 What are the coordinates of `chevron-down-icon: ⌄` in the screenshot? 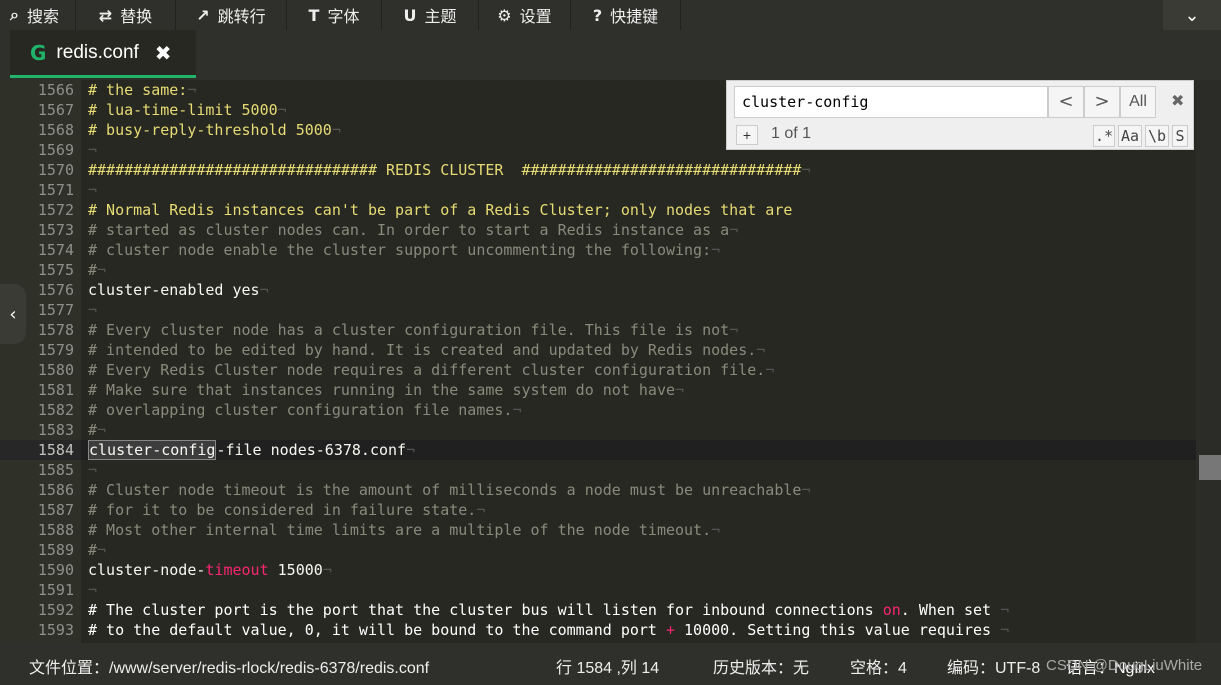 It's located at (1192, 15).